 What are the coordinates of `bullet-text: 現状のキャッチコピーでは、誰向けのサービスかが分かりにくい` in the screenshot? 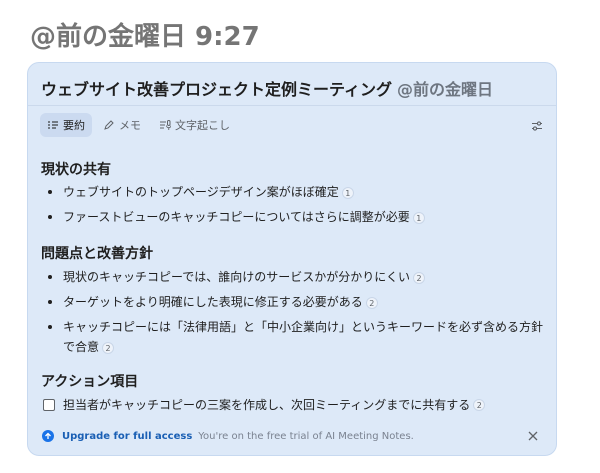 It's located at (237, 277).